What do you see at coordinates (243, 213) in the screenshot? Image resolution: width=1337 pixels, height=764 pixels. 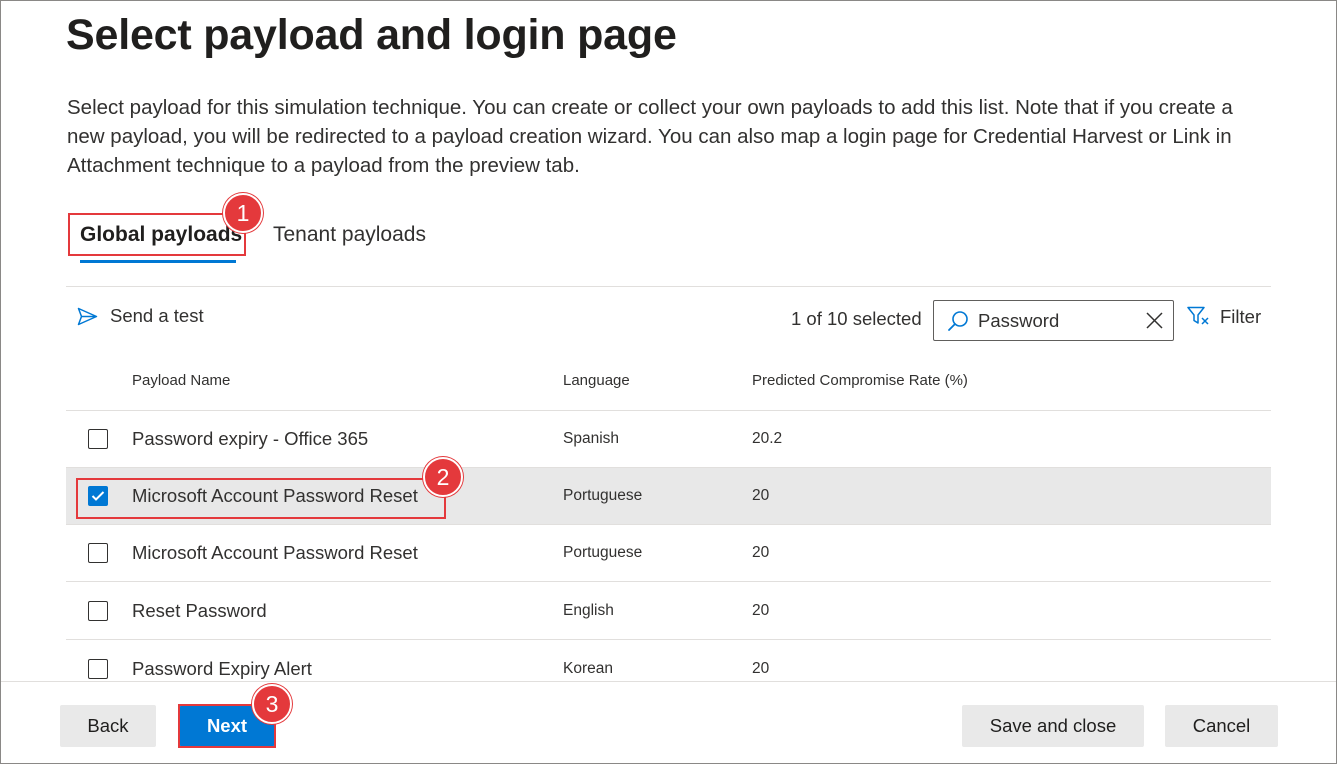 I see `step-badge-1: 1` at bounding box center [243, 213].